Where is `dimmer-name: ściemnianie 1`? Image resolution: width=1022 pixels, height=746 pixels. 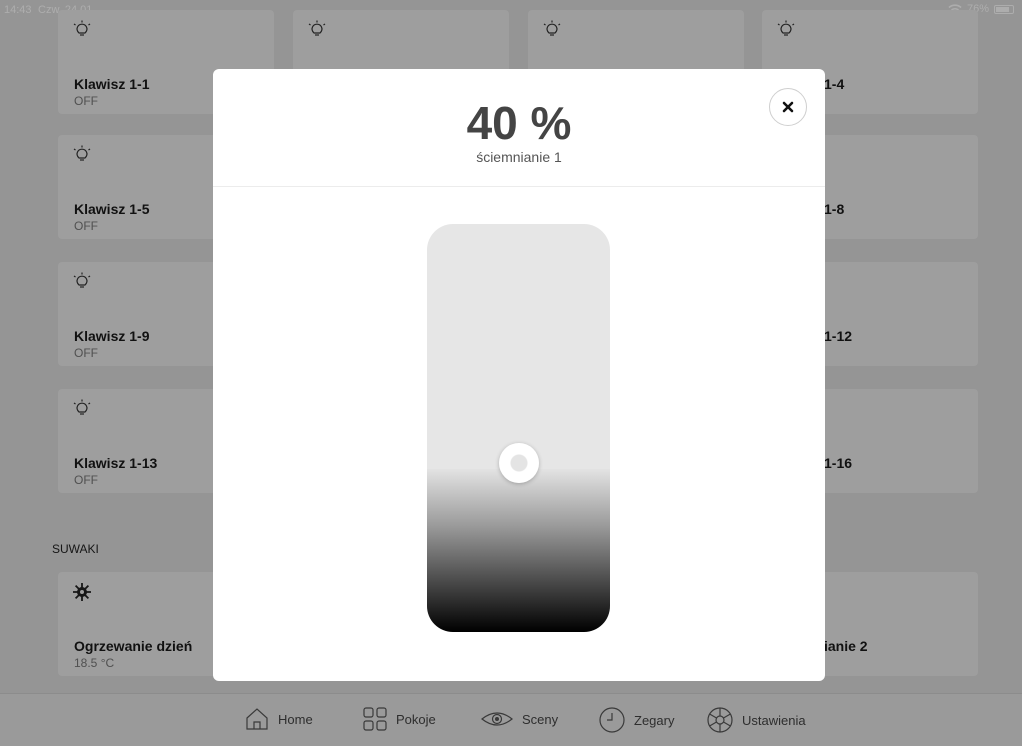 dimmer-name: ściemnianie 1 is located at coordinates (519, 157).